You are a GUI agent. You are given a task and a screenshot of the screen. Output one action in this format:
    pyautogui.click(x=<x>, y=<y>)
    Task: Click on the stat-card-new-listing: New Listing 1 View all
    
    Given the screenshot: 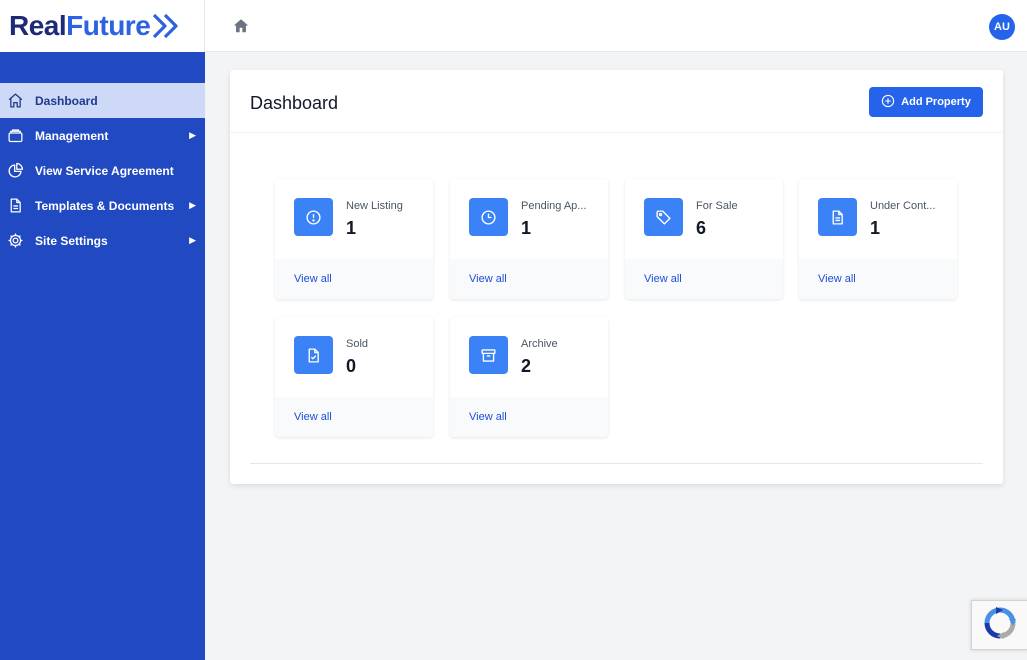 What is the action you would take?
    pyautogui.click(x=354, y=239)
    